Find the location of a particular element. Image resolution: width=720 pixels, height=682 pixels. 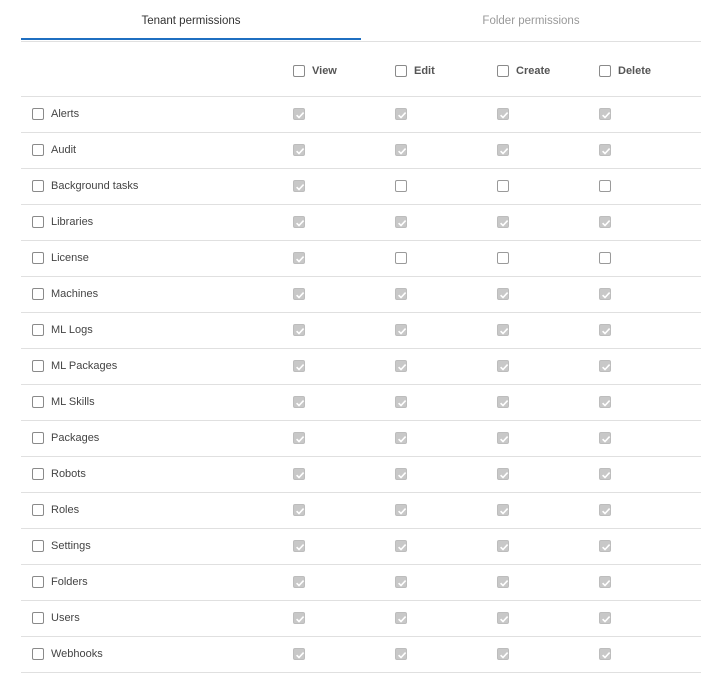

table-row: ML Logs is located at coordinates (361, 331).